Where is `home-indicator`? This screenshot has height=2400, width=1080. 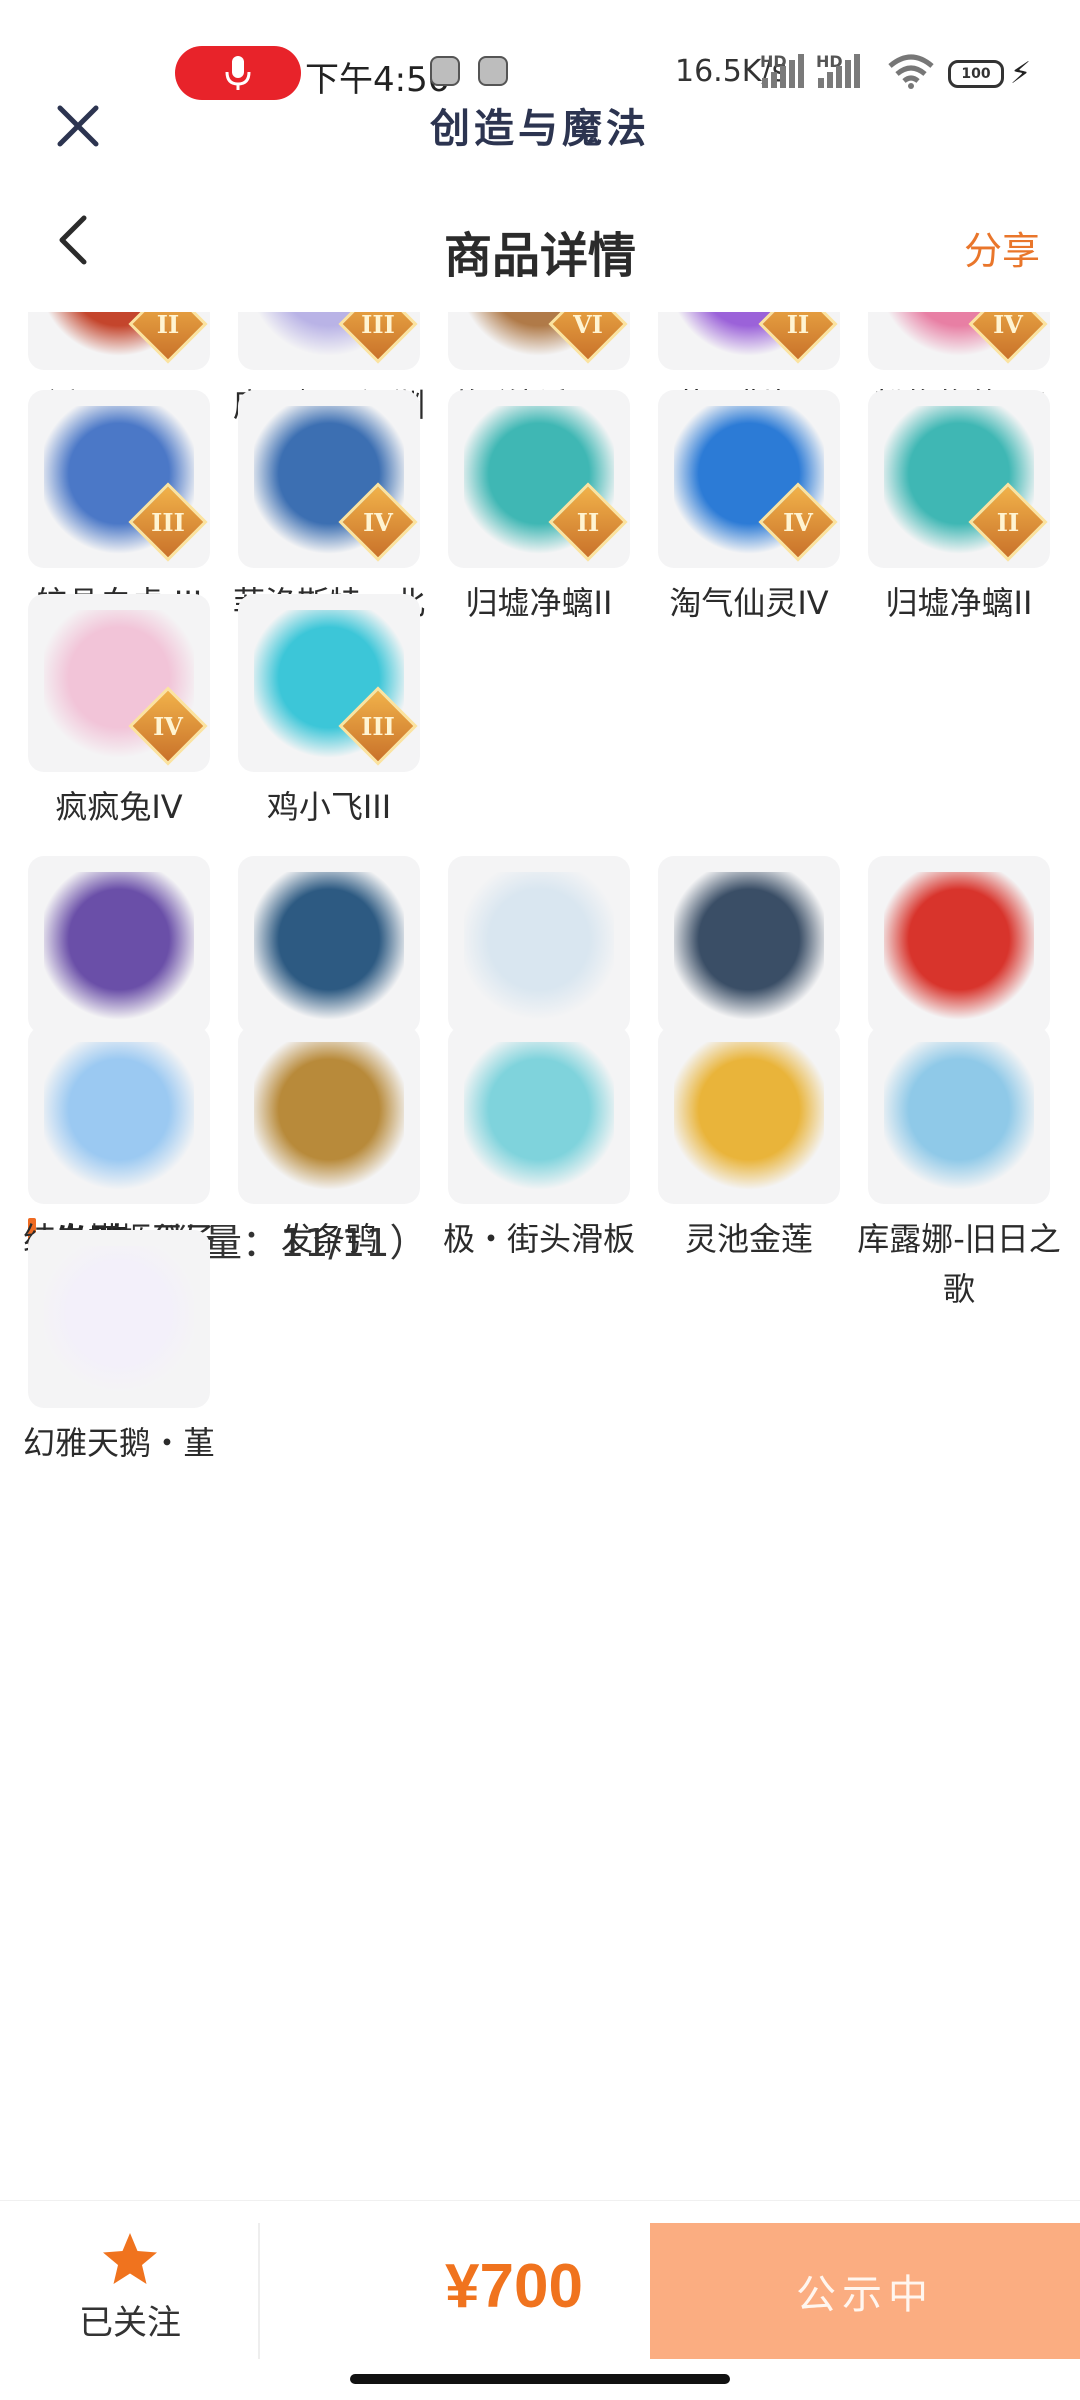
home-indicator is located at coordinates (540, 2379).